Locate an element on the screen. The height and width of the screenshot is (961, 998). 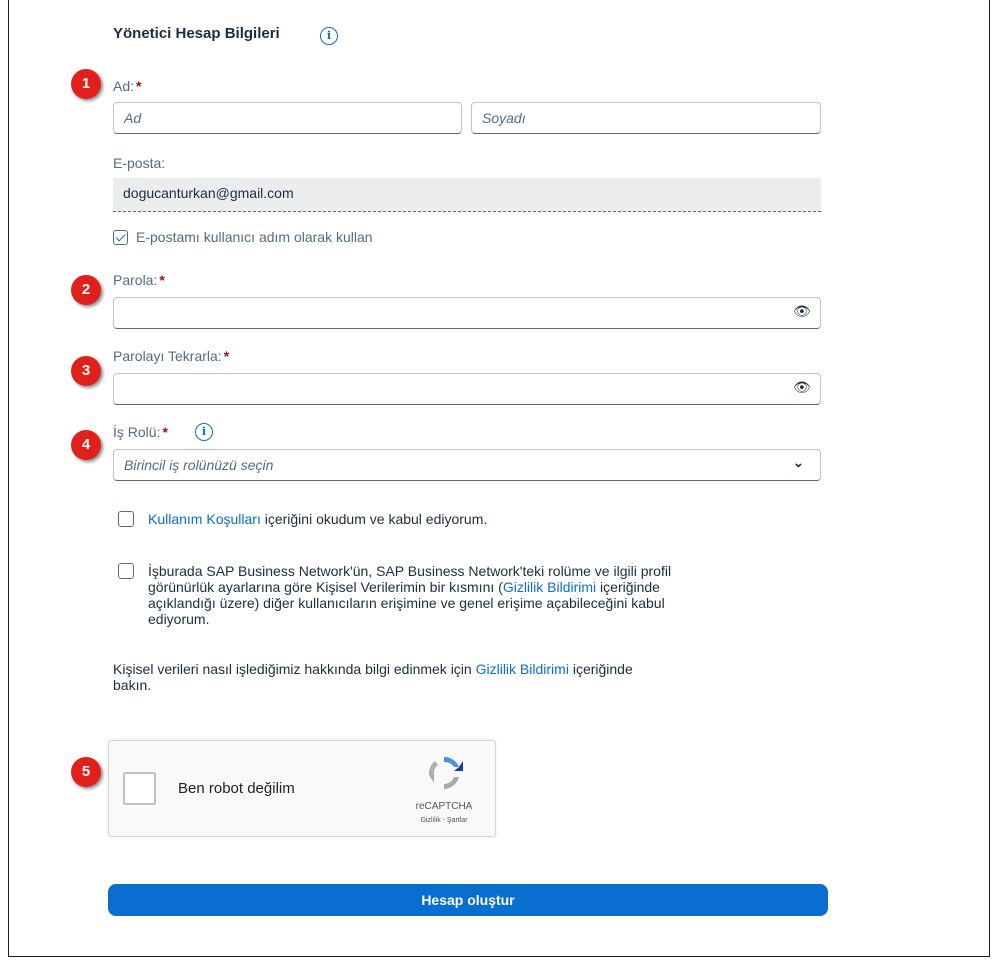
step-badge-1: 1 is located at coordinates (86, 84).